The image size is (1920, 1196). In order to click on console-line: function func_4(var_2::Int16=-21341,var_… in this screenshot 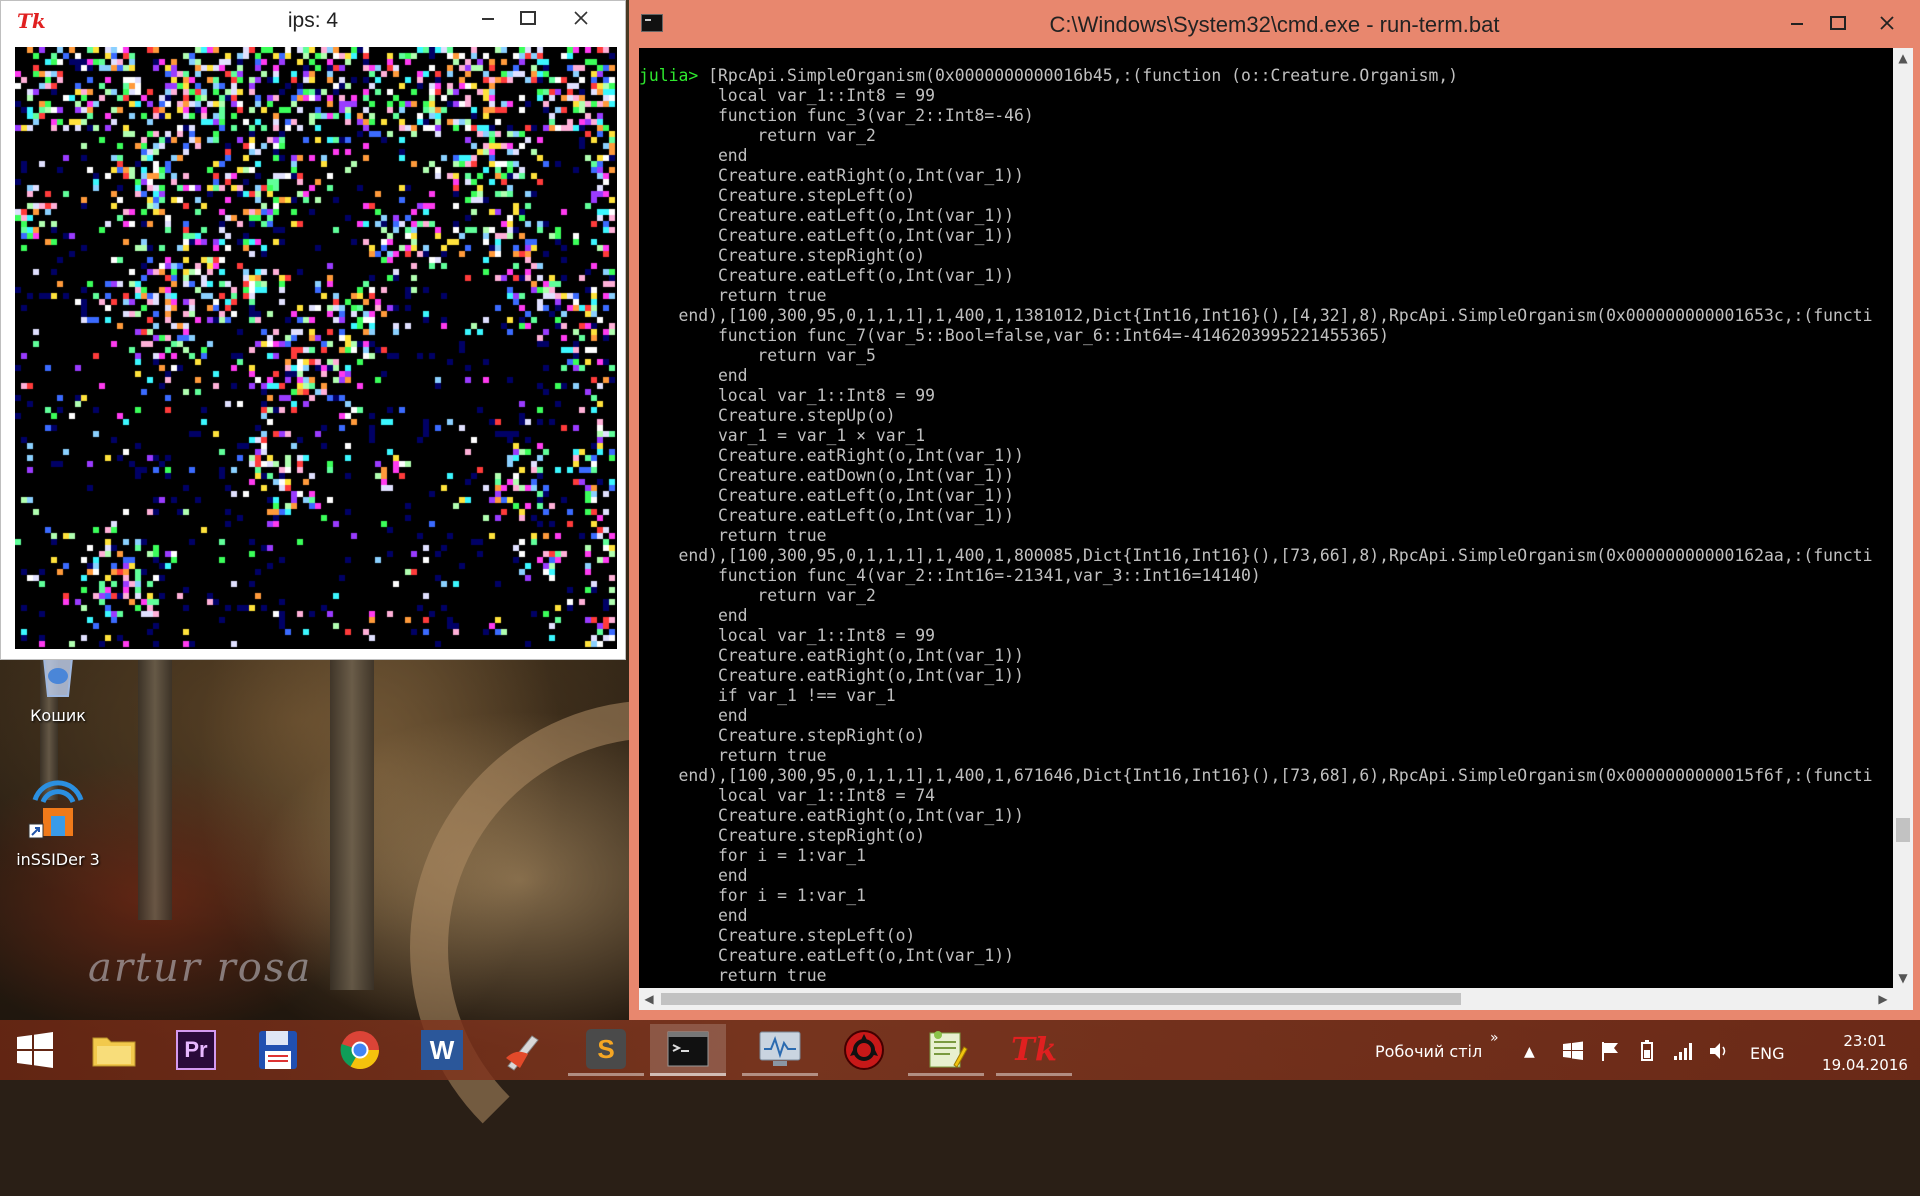, I will do `click(950, 575)`.